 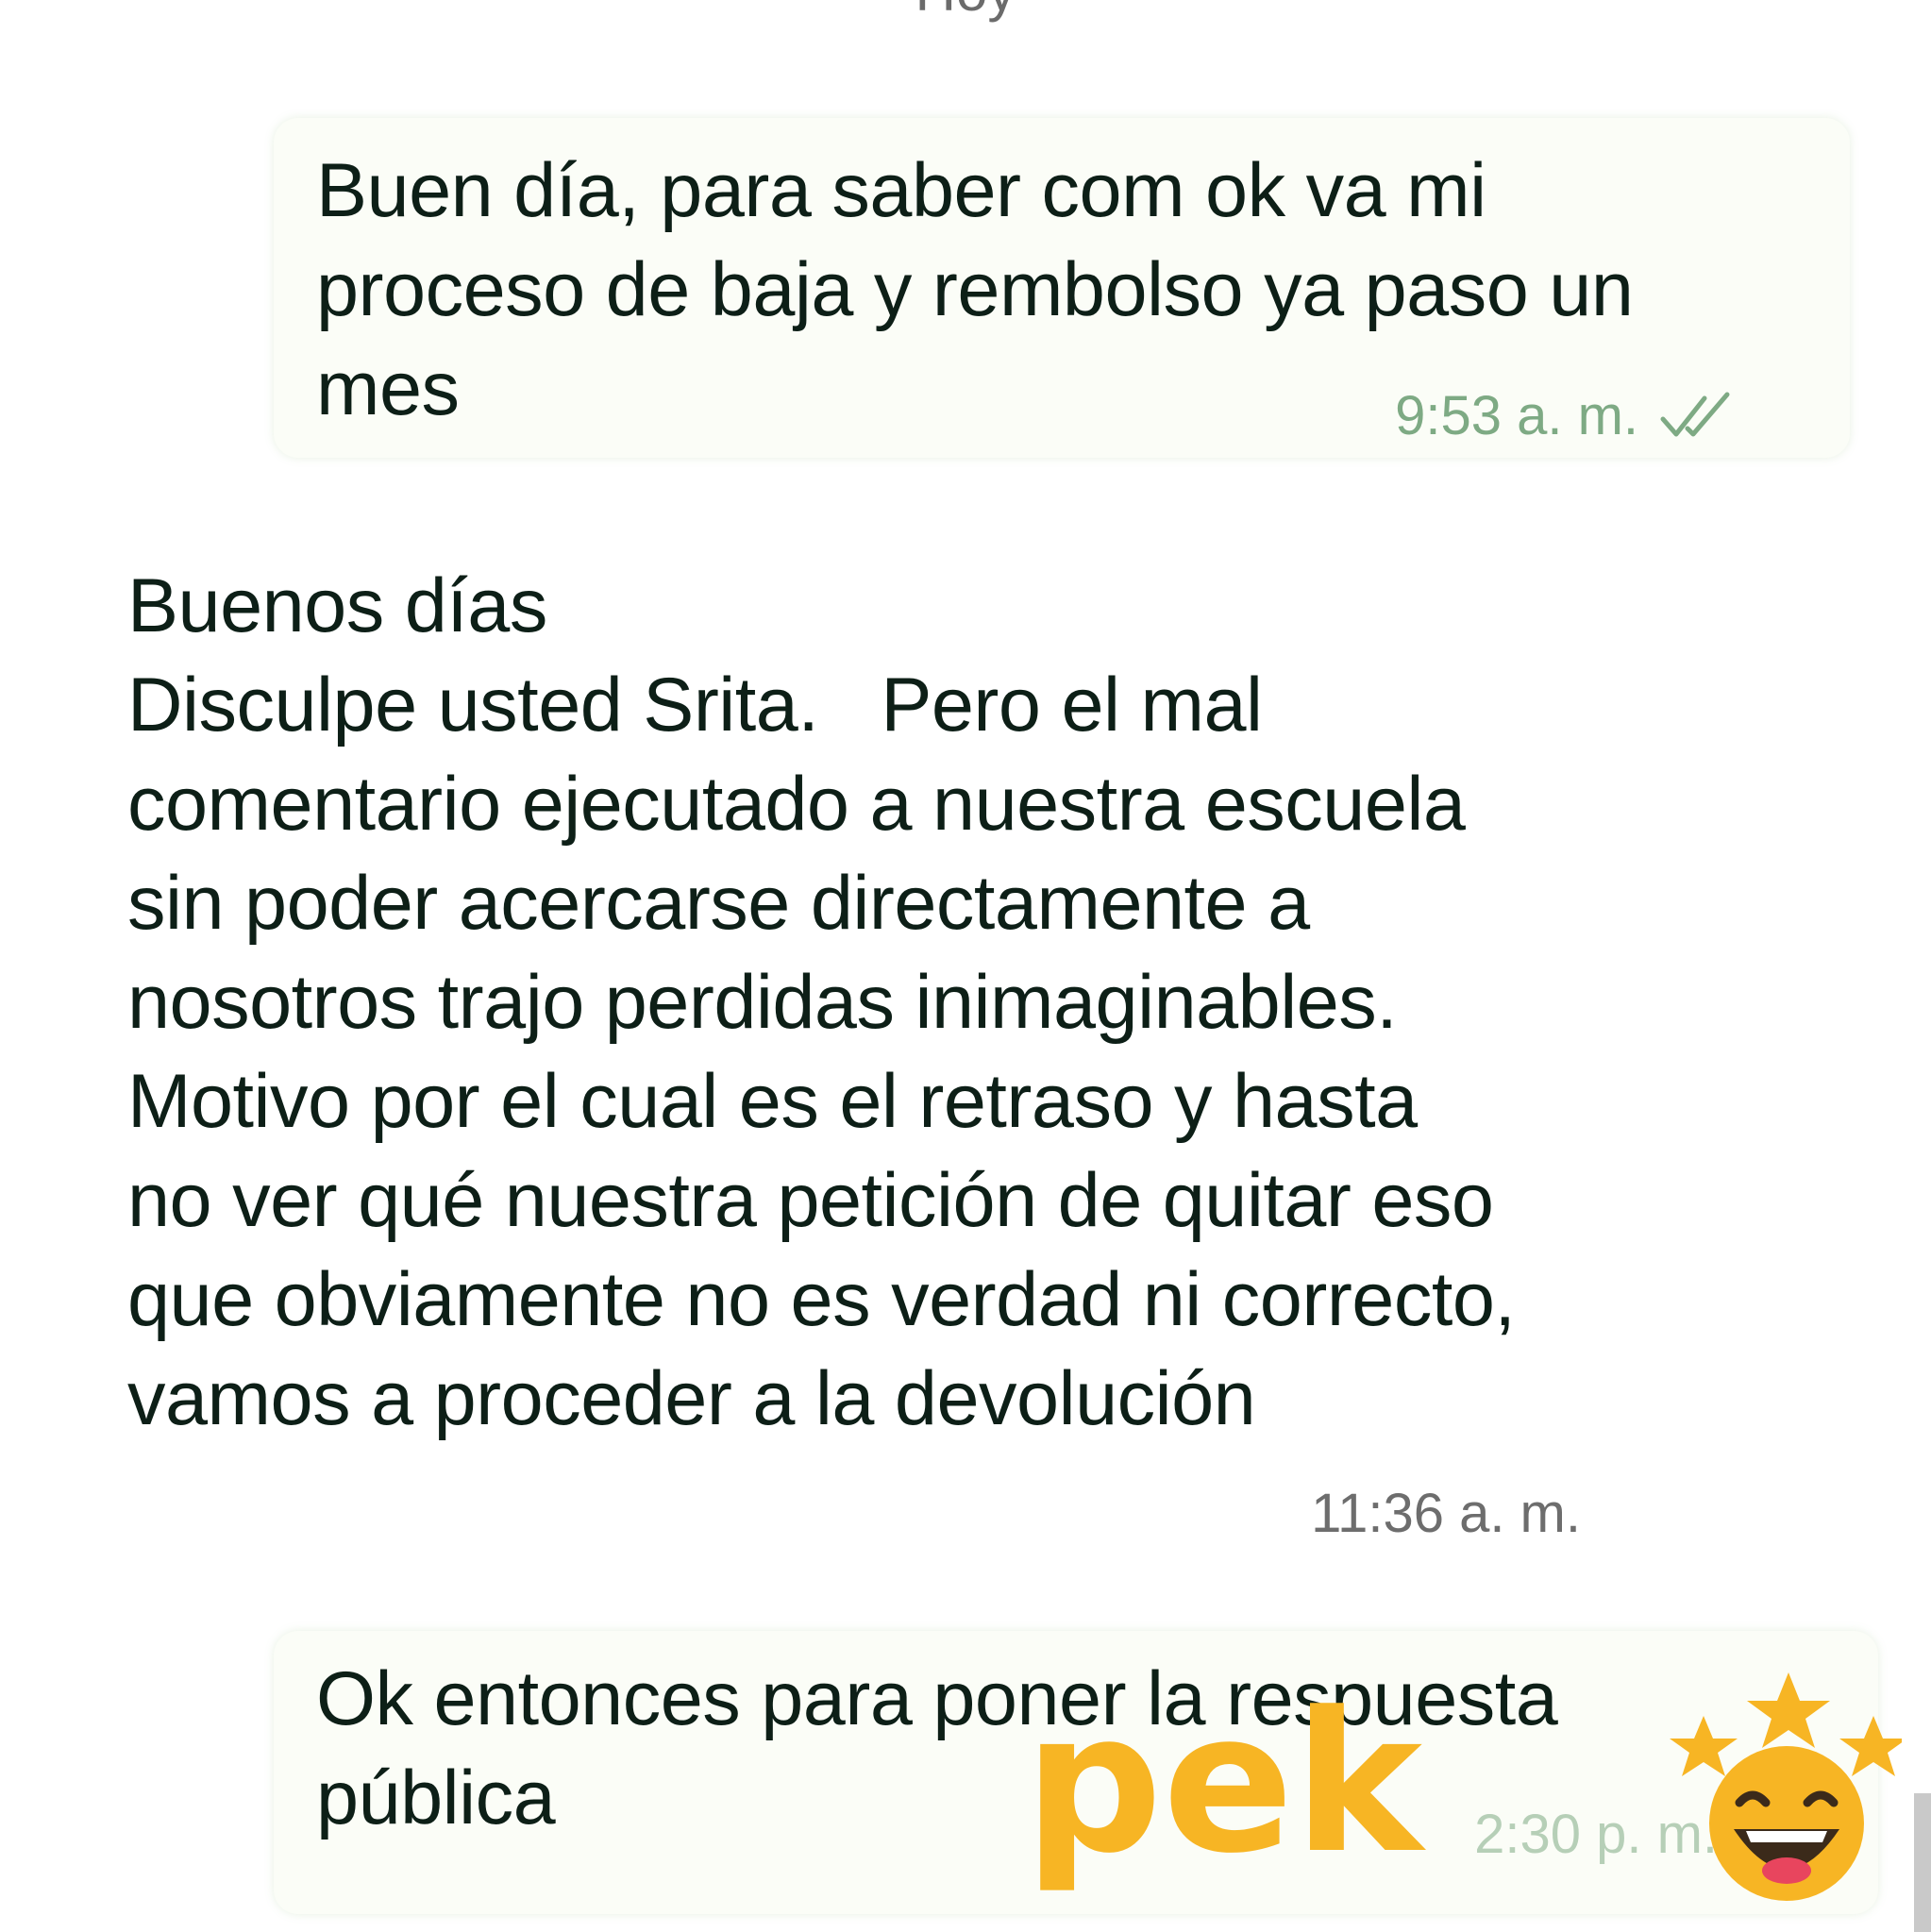 I want to click on message-meta: 9:53 a. m., so click(x=1566, y=415).